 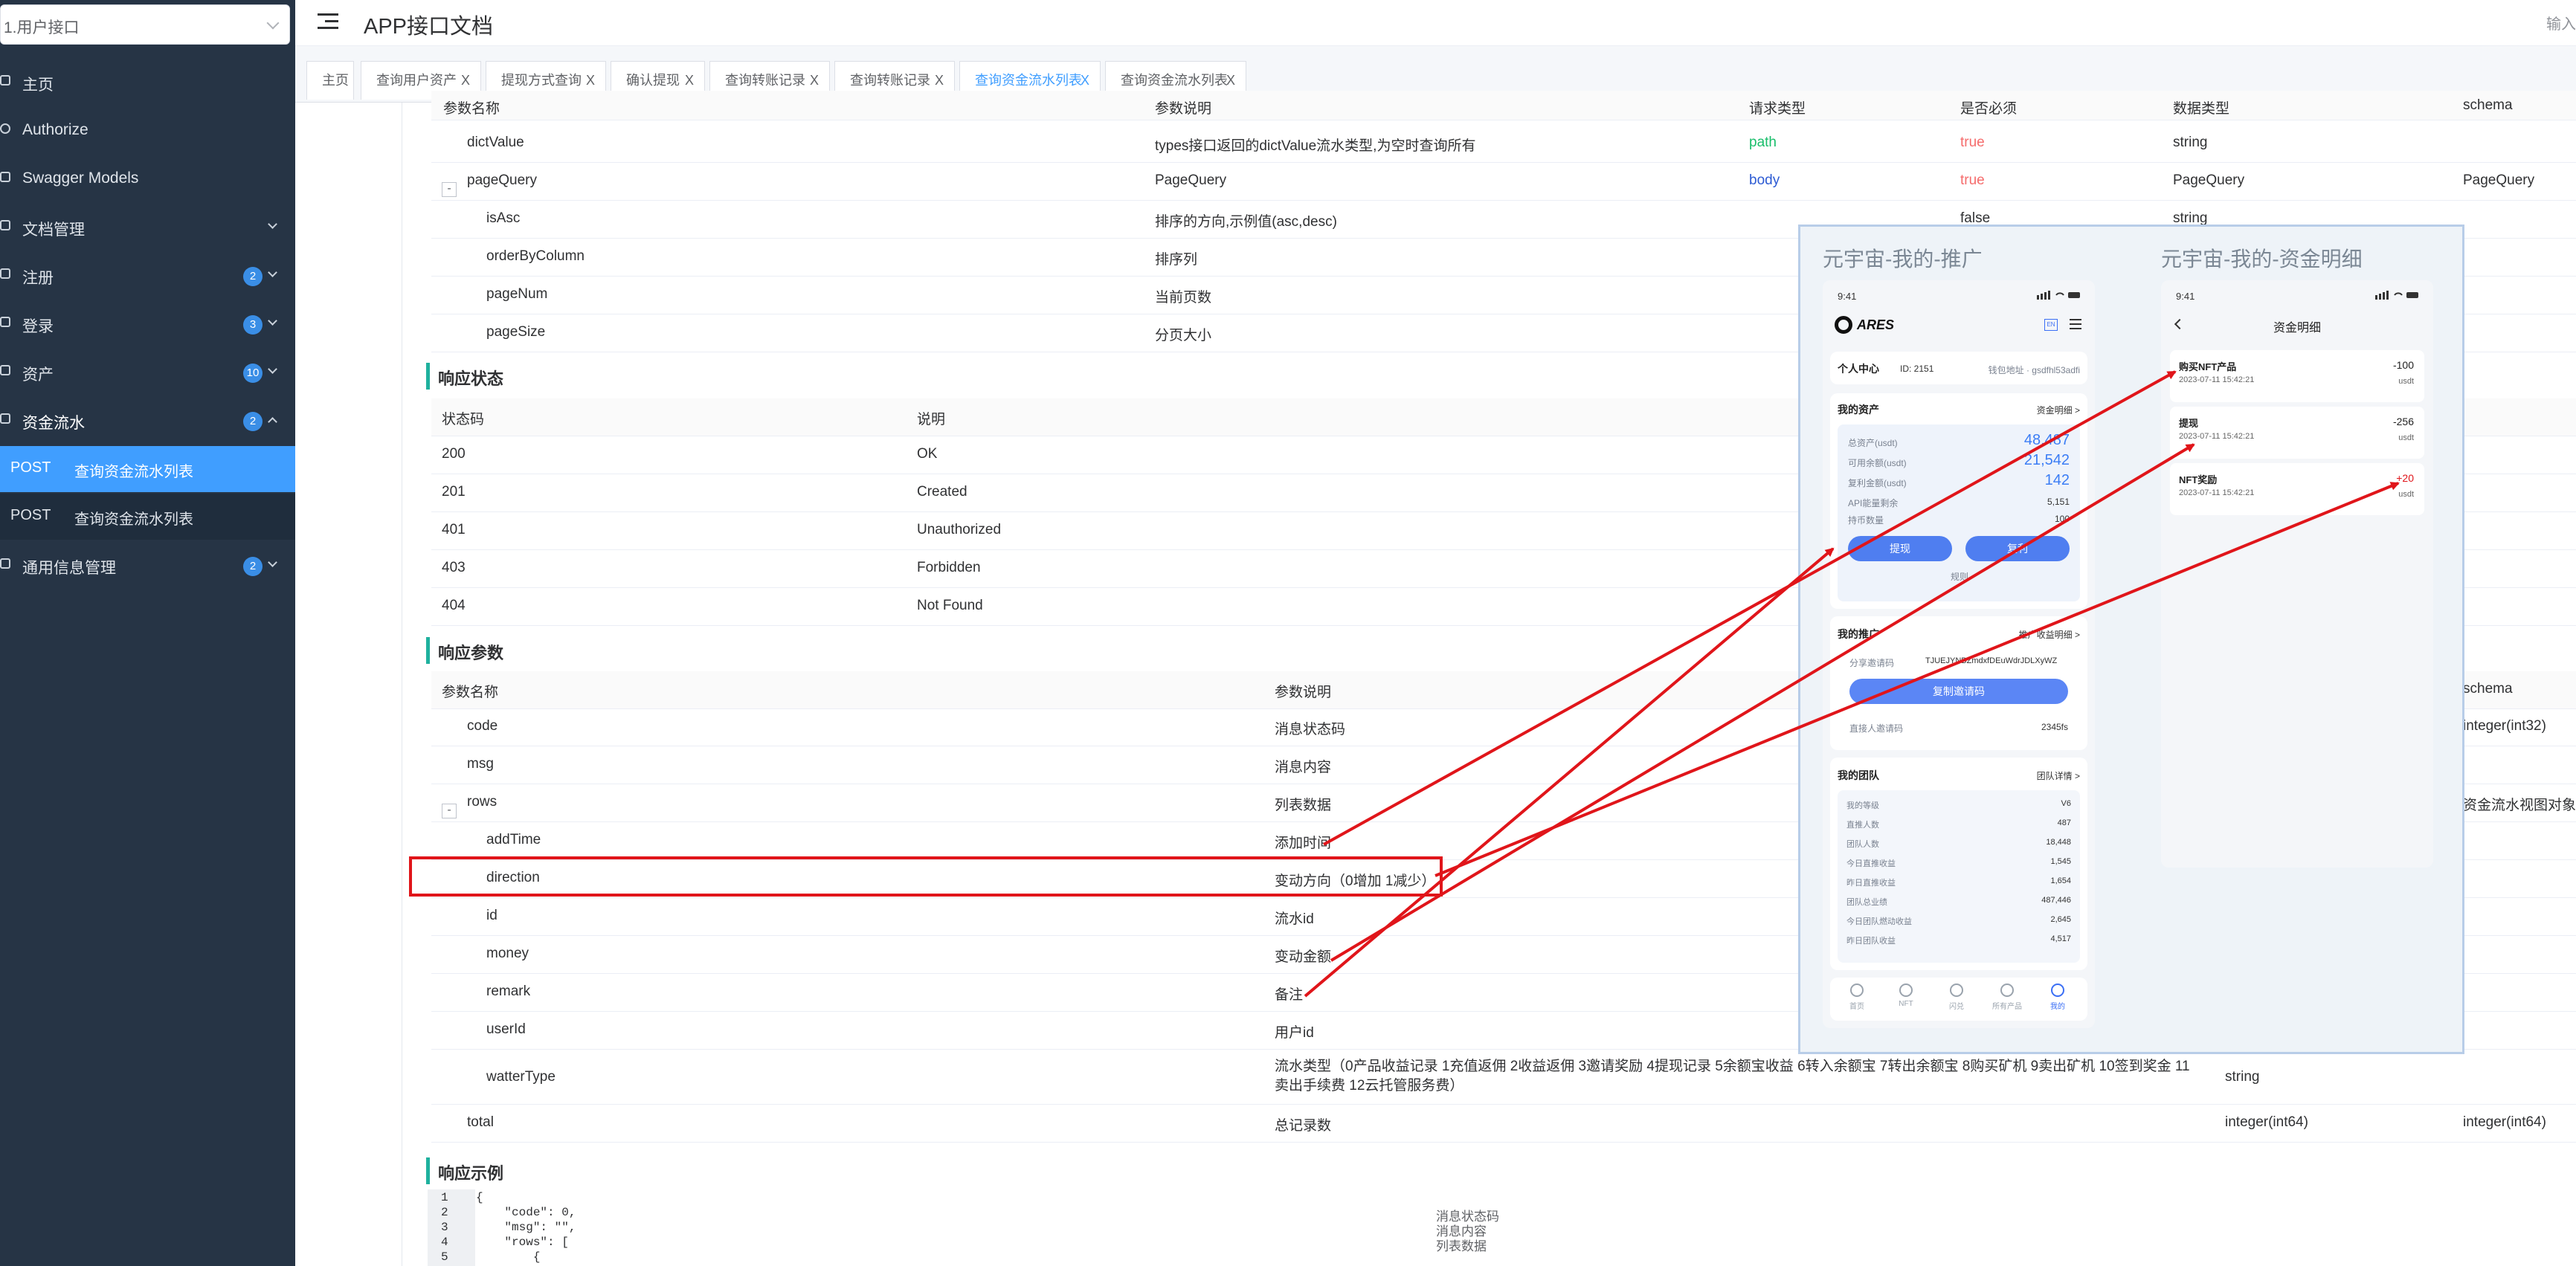 What do you see at coordinates (147, 227) in the screenshot?
I see `sidebar-item-doc-management: 文档管理` at bounding box center [147, 227].